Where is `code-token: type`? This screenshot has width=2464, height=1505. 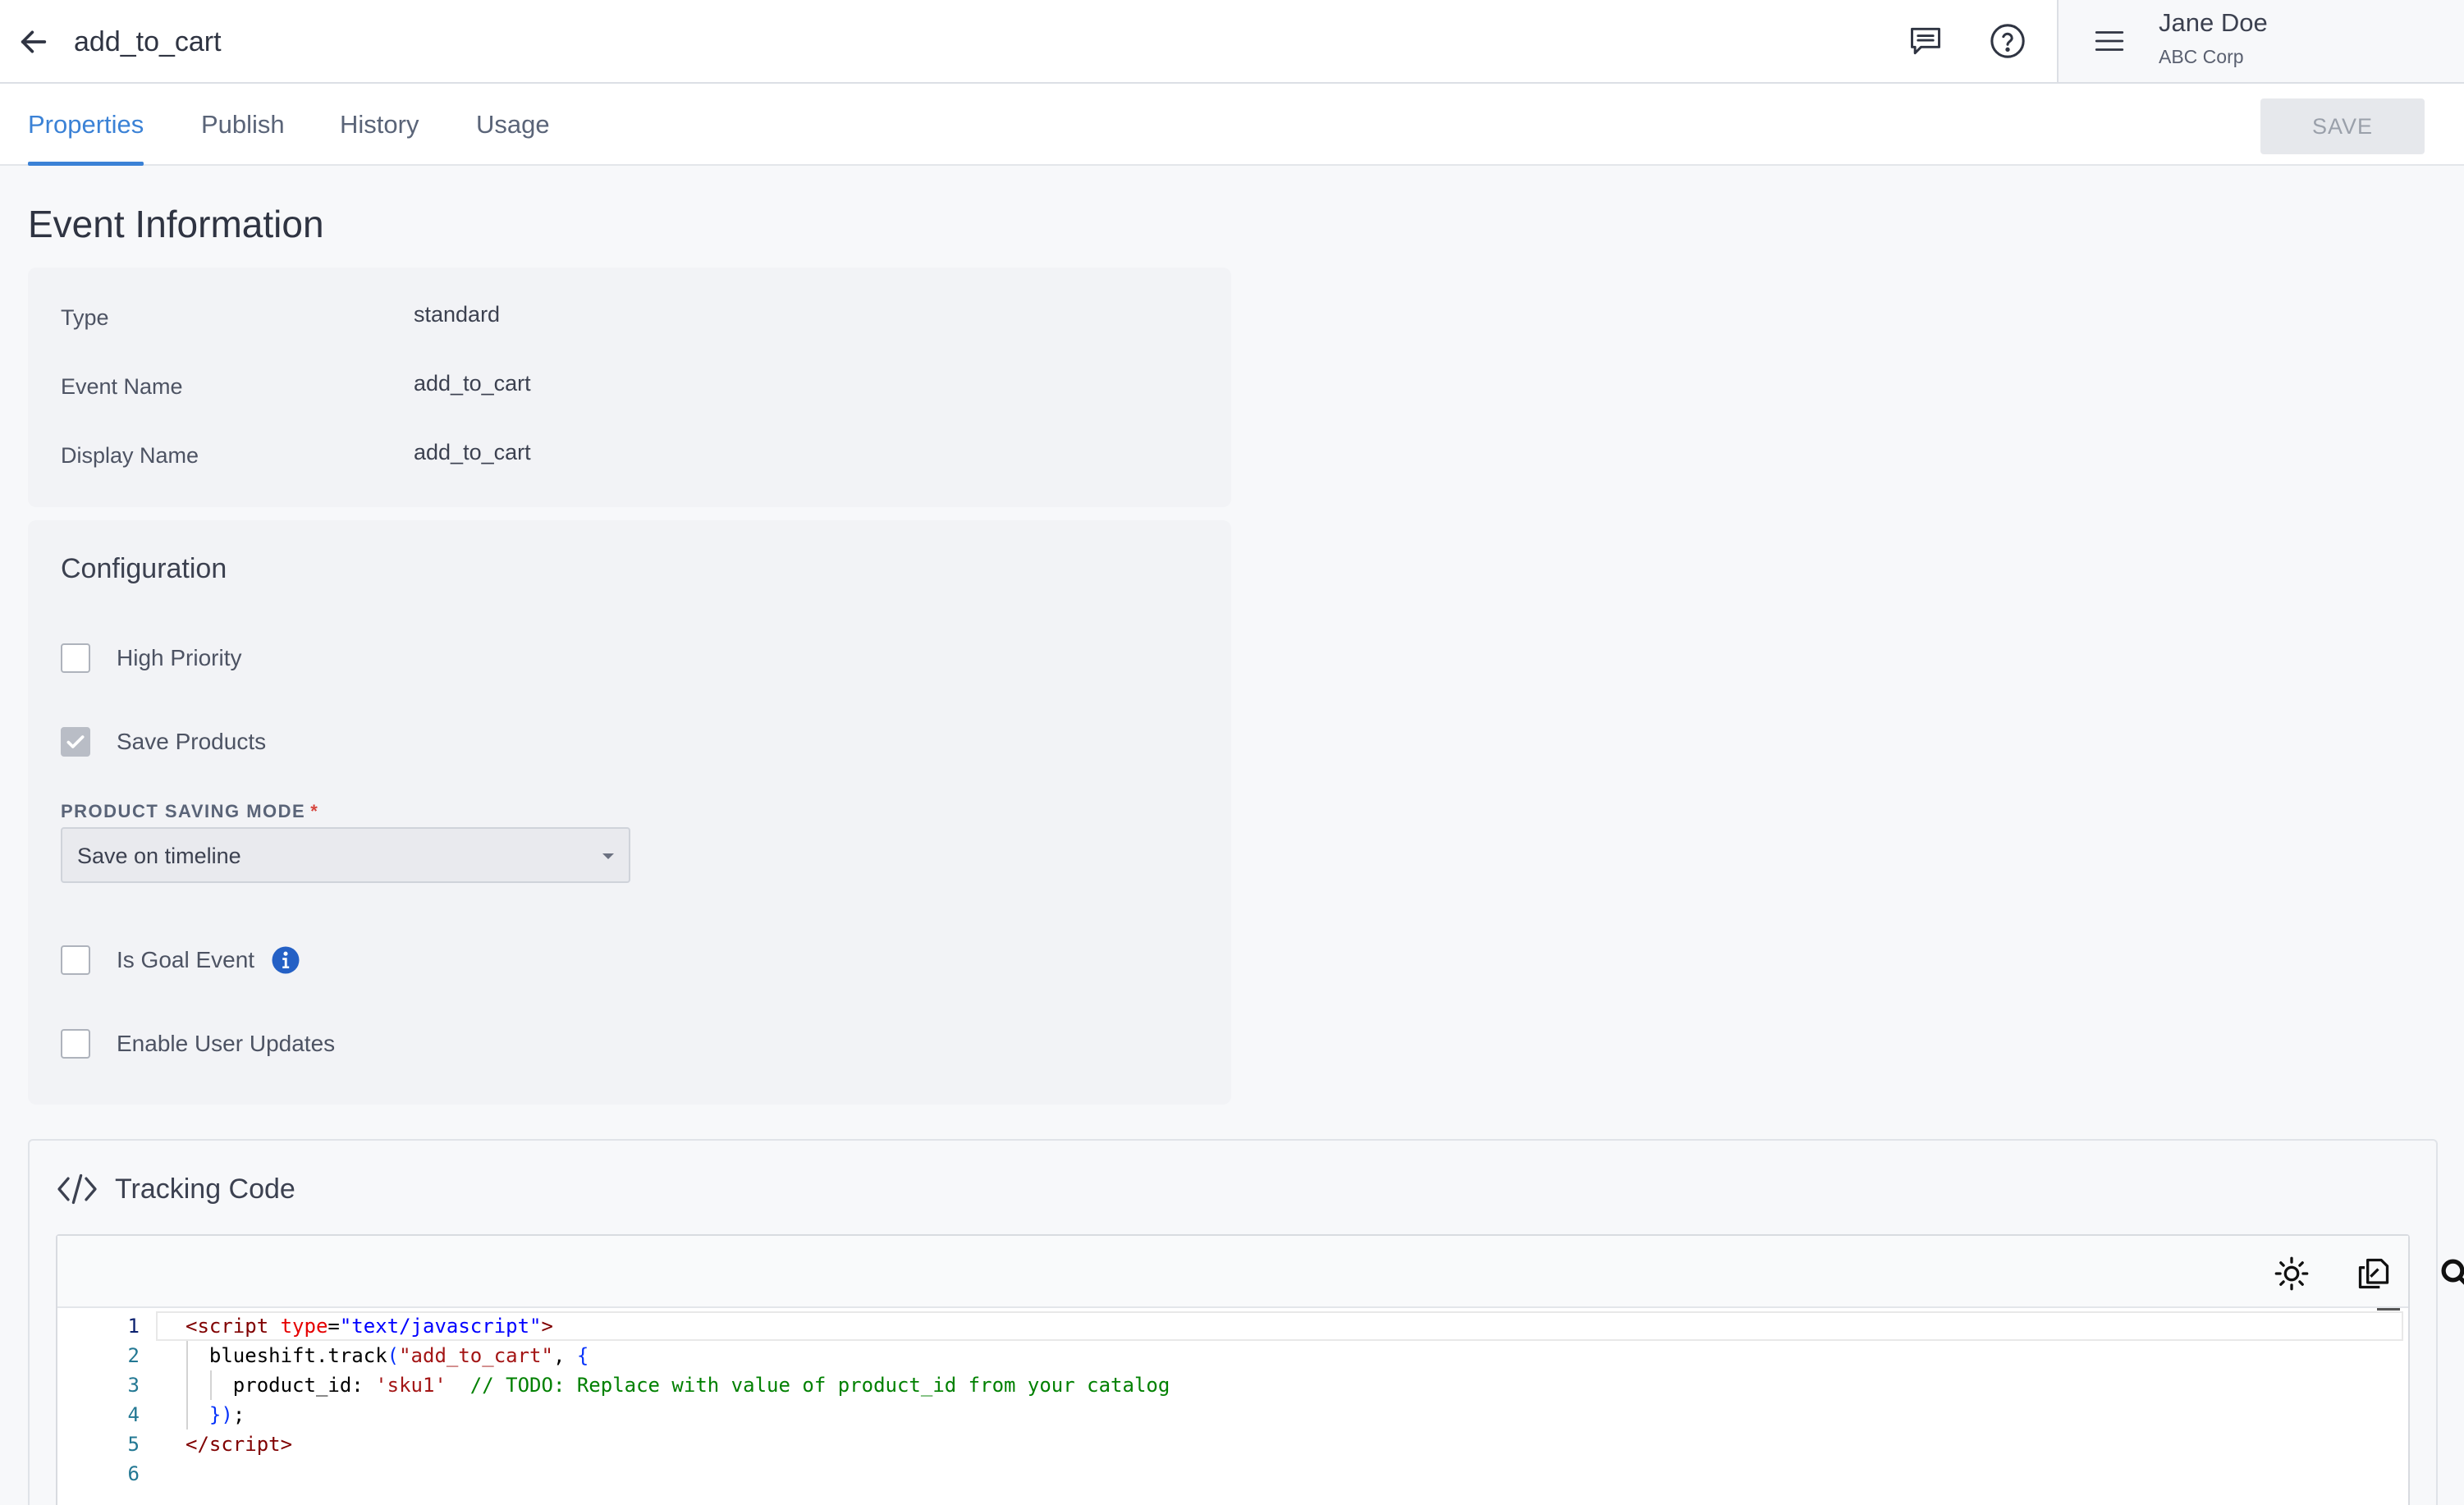 code-token: type is located at coordinates (304, 1326).